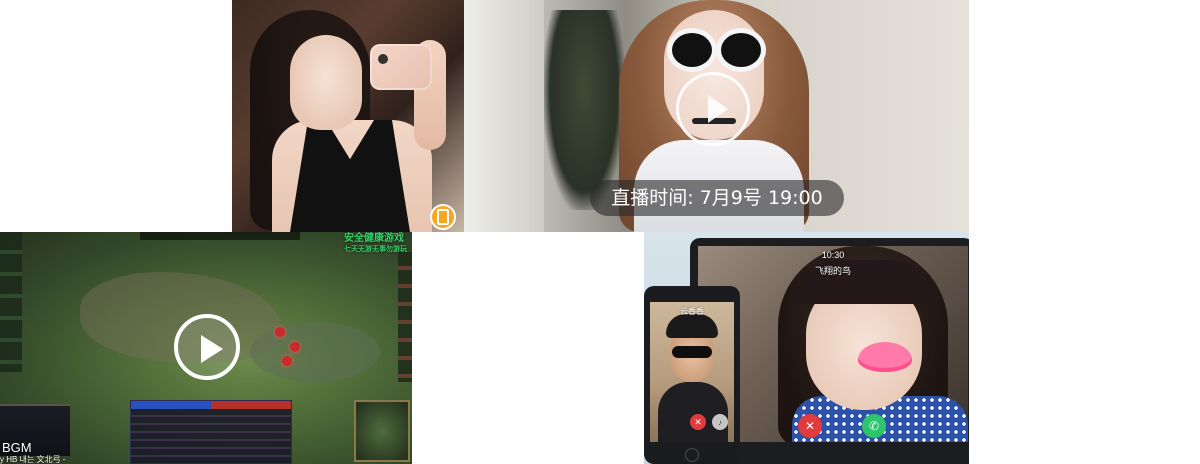  I want to click on answer-icon: ✆, so click(874, 426).